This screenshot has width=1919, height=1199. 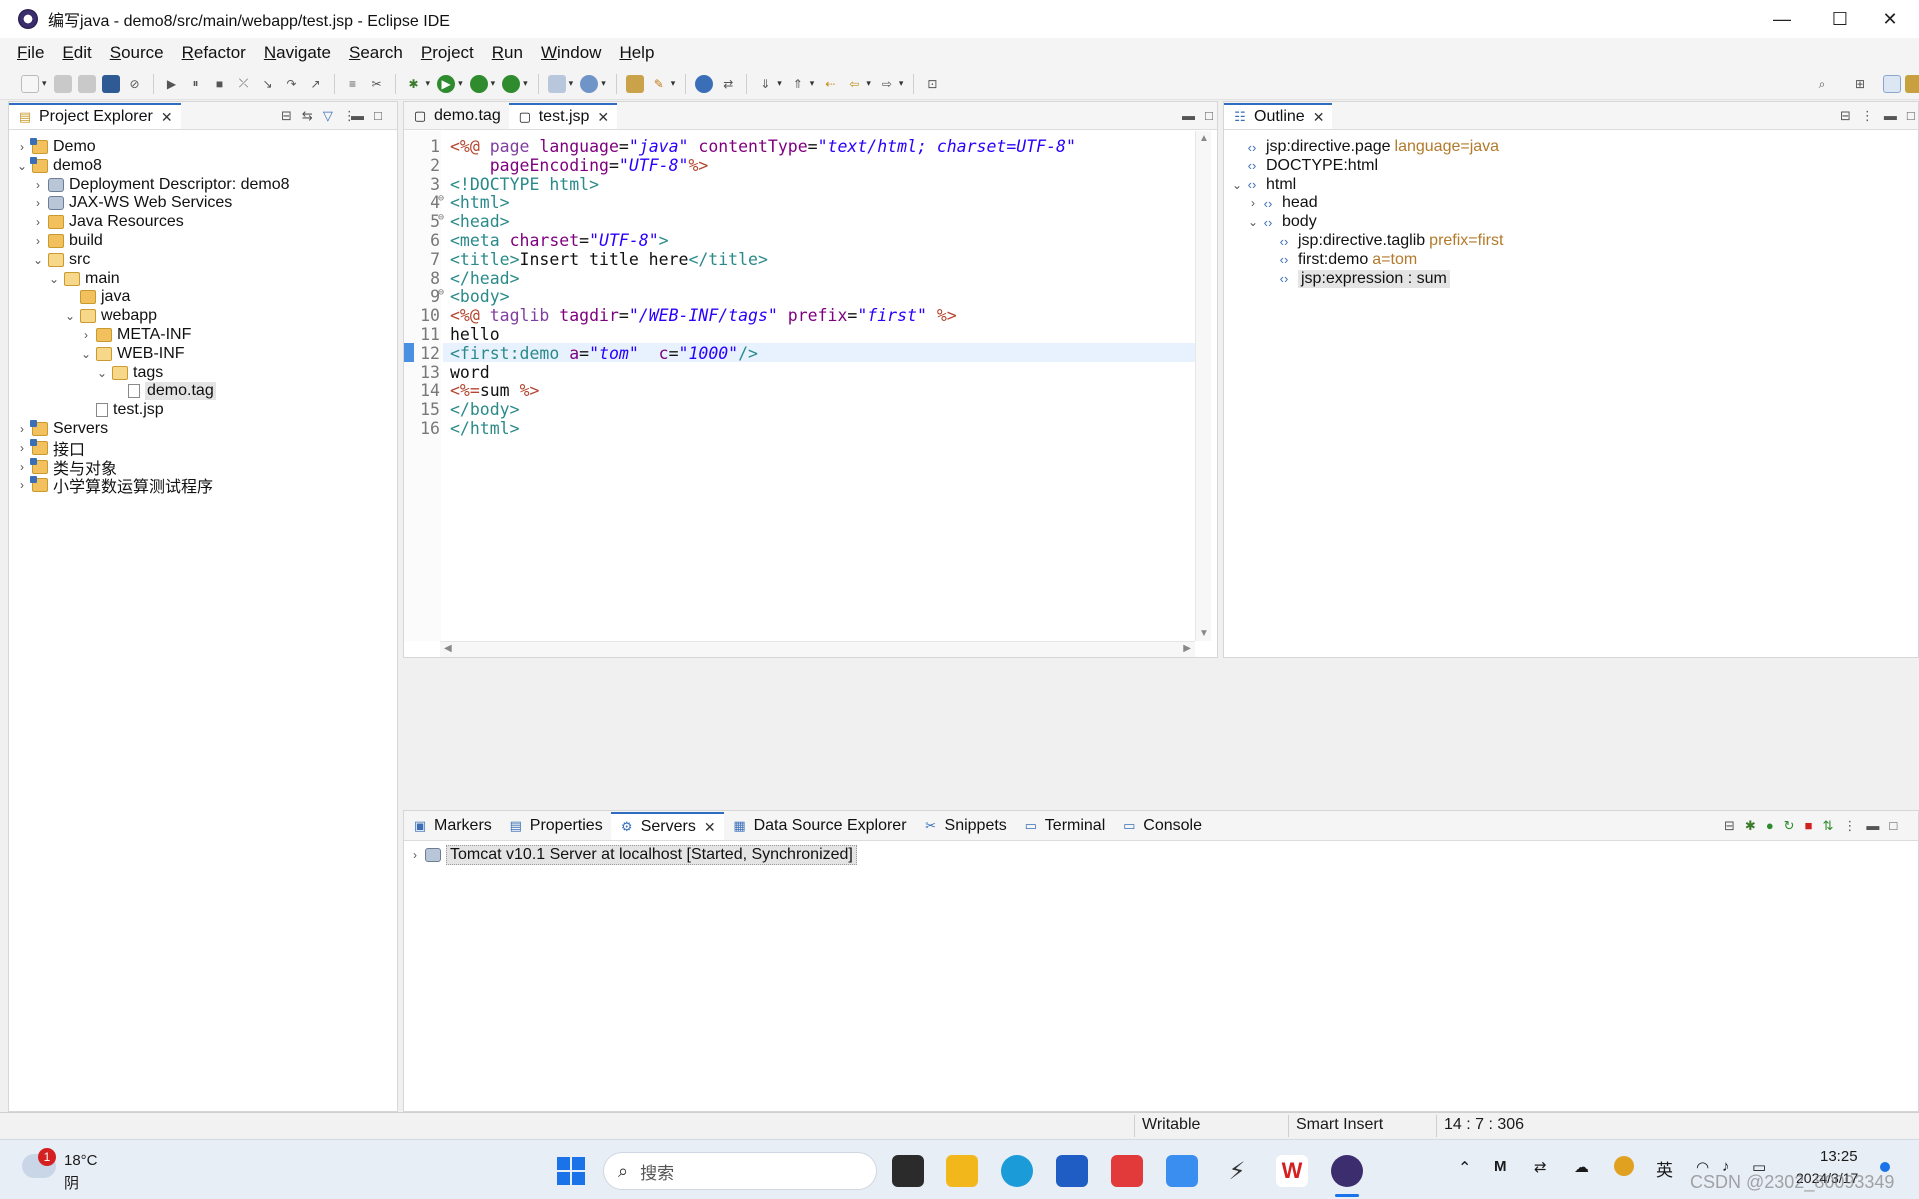 I want to click on code-line: 11 hello, so click(x=452, y=334).